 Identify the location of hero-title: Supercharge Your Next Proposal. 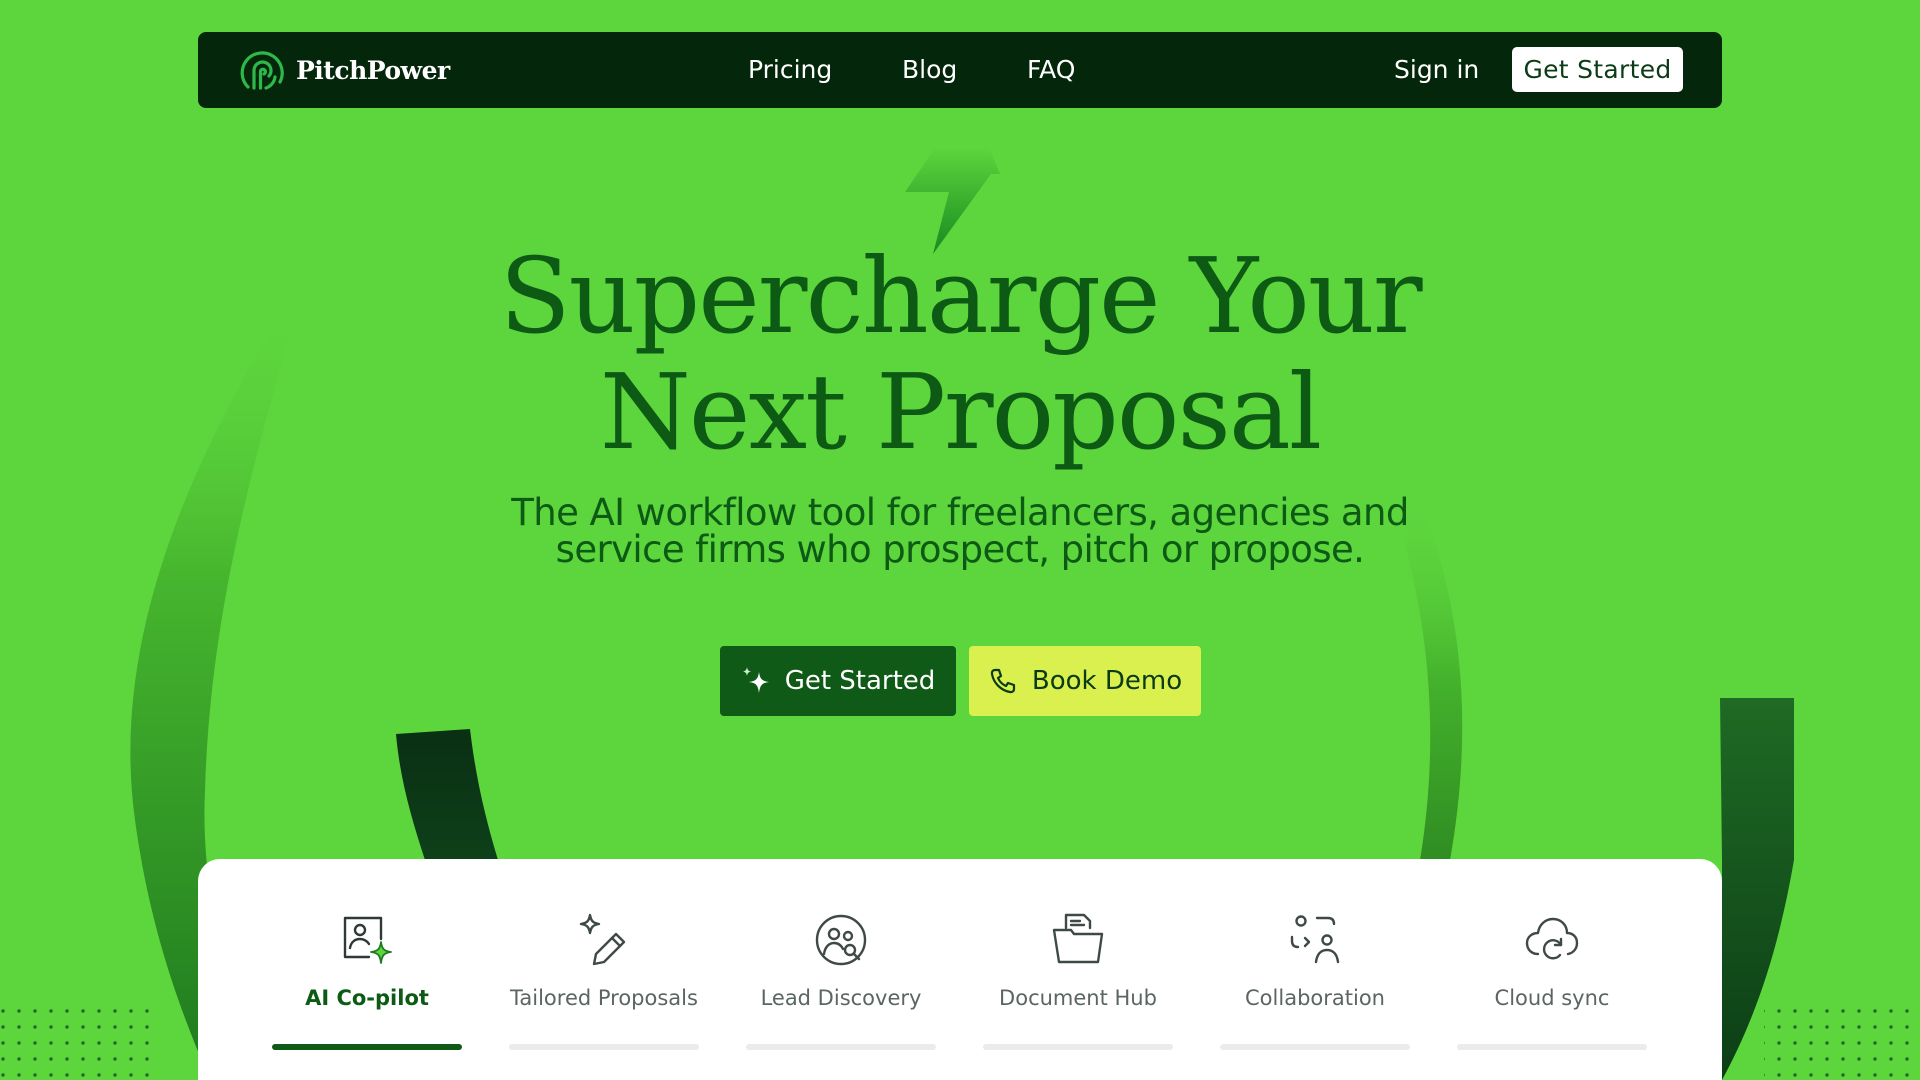
(960, 354).